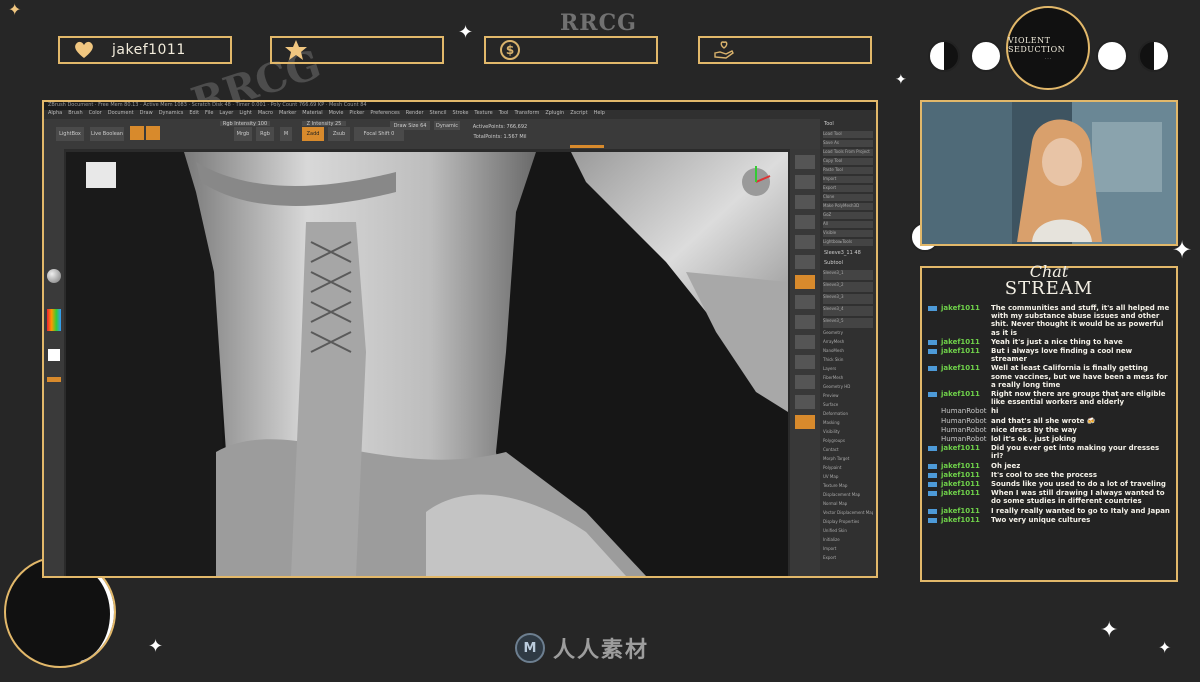  I want to click on tool-button: Make PolyMesh3D, so click(848, 206).